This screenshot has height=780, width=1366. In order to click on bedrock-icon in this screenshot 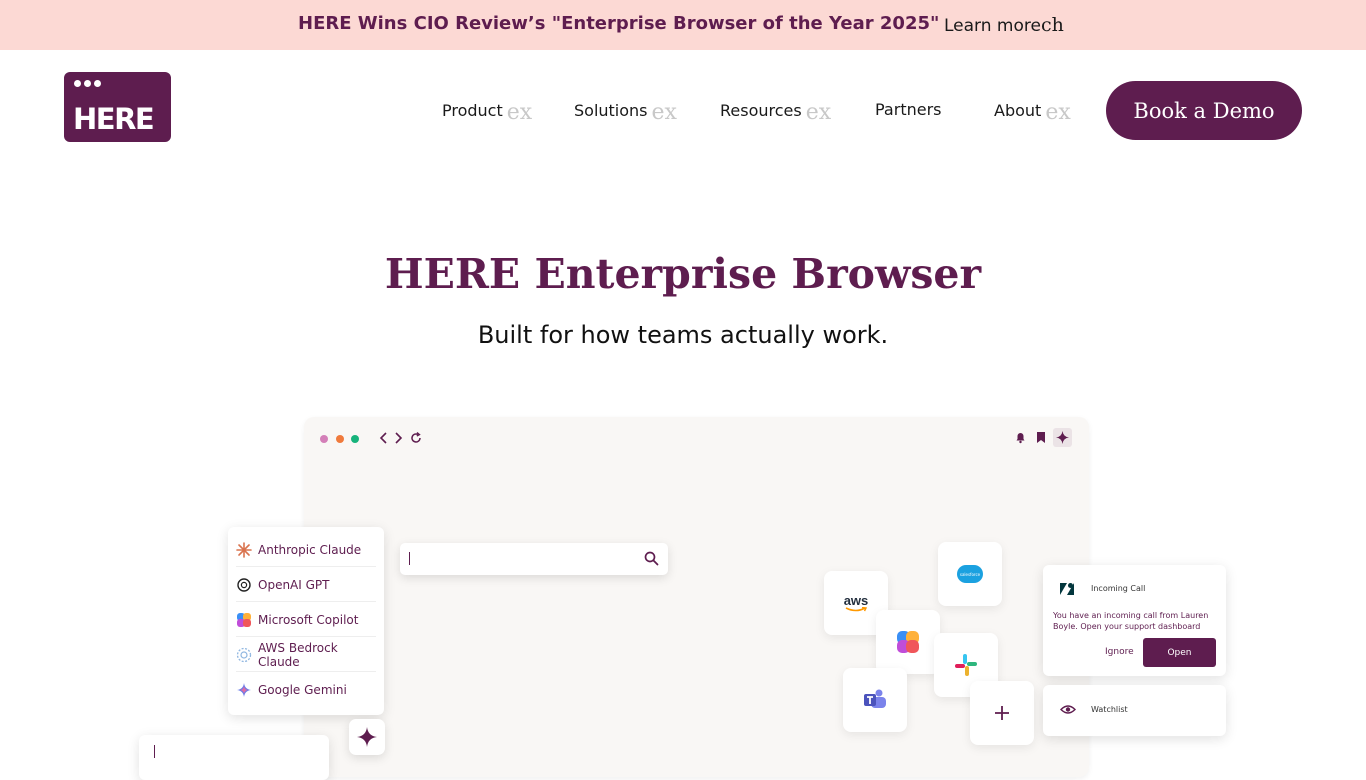, I will do `click(244, 654)`.